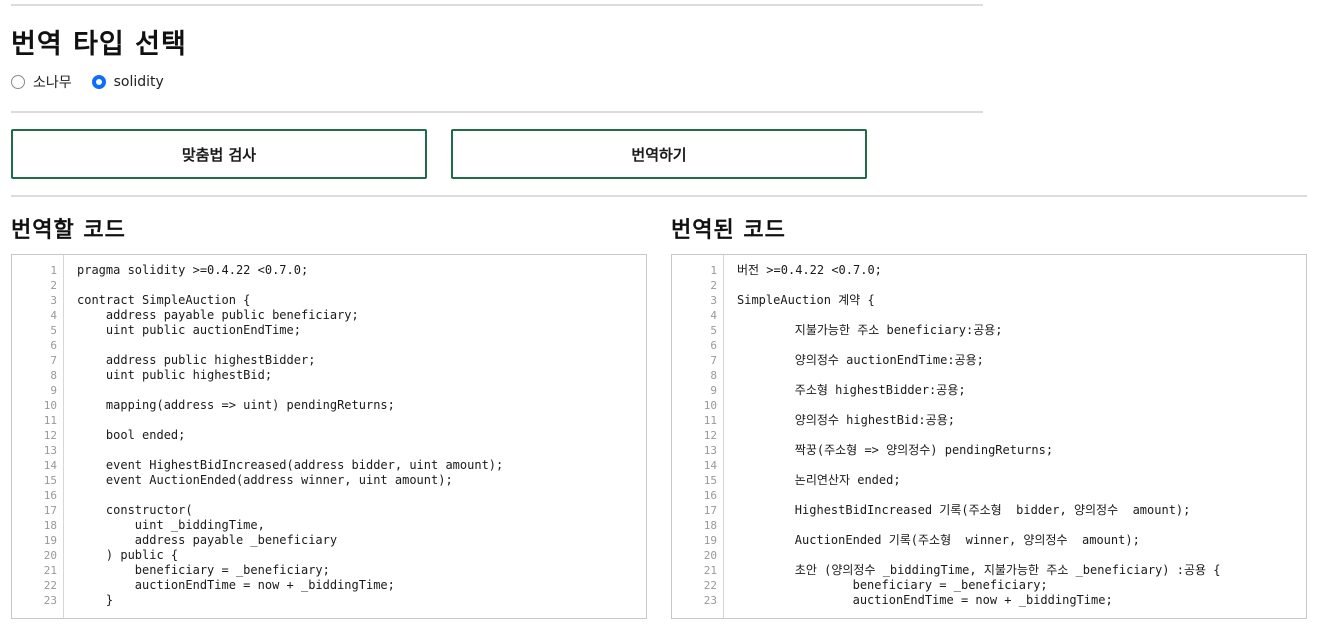  I want to click on source-line-number: 7, so click(53, 360).